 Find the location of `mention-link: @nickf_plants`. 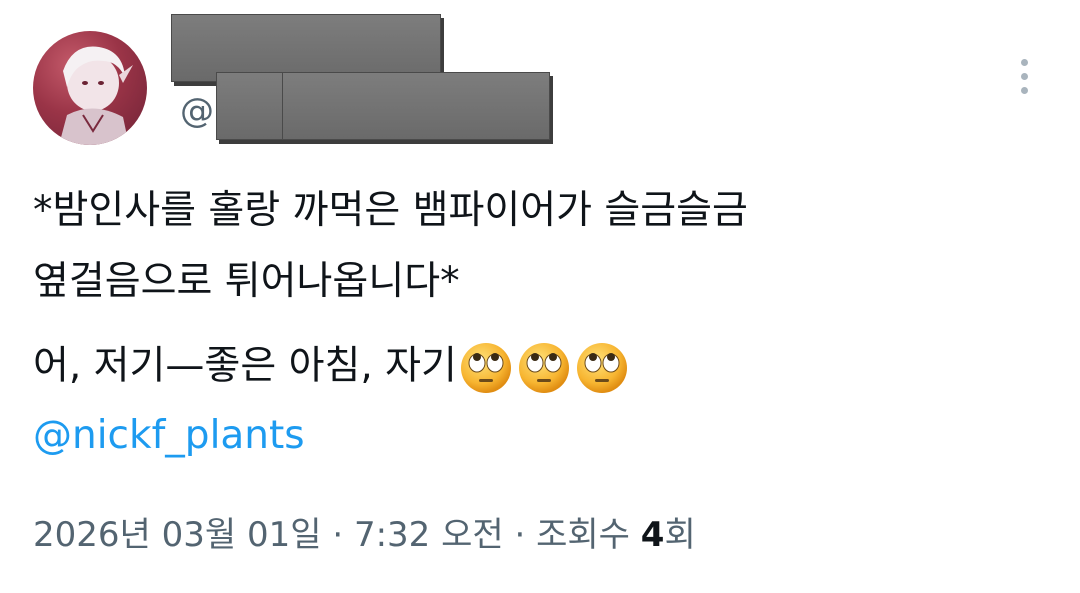

mention-link: @nickf_plants is located at coordinates (169, 436).